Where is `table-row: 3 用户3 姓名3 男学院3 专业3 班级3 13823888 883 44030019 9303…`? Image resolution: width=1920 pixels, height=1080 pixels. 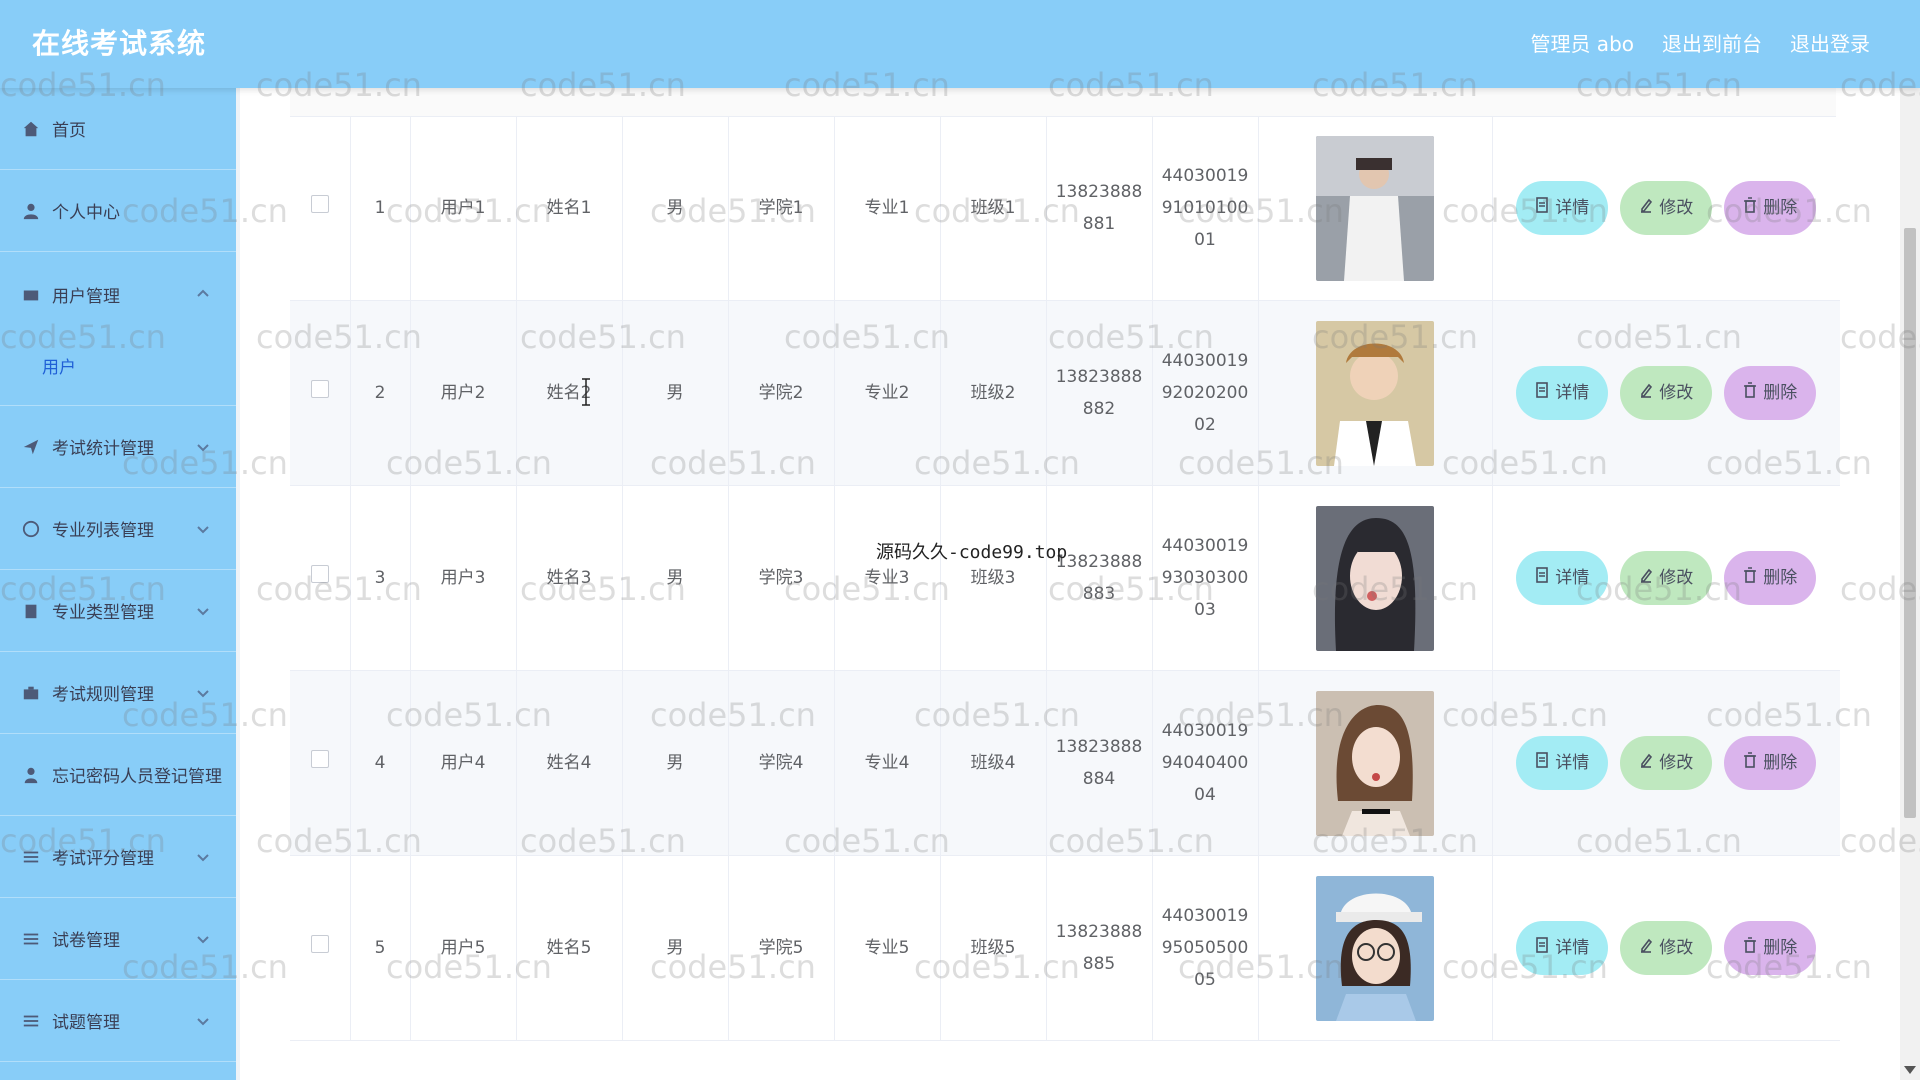
table-row: 3 用户3 姓名3 男学院3 专业3 班级3 13823888 883 44030019 9303… is located at coordinates (1065, 578).